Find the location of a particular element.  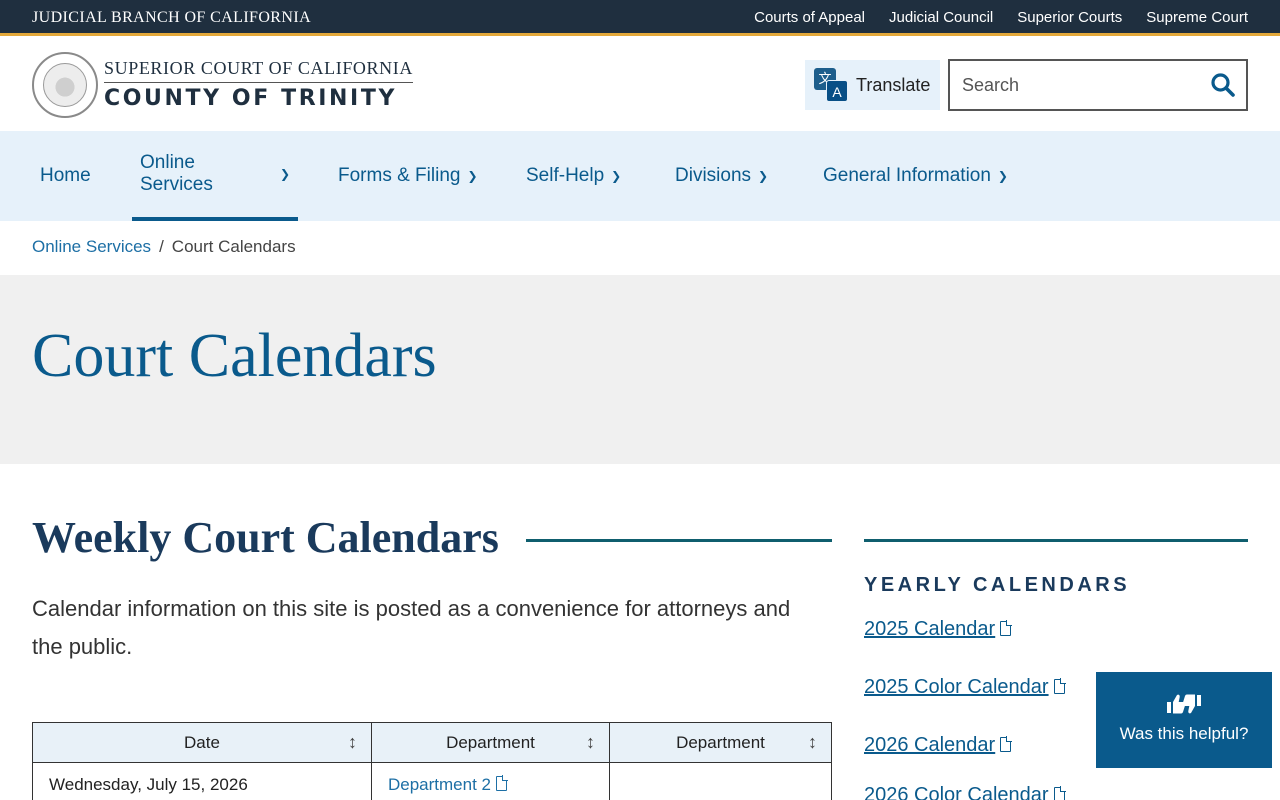

sidebar-link-2026-calendar: 2026 Calendar is located at coordinates (938, 745).